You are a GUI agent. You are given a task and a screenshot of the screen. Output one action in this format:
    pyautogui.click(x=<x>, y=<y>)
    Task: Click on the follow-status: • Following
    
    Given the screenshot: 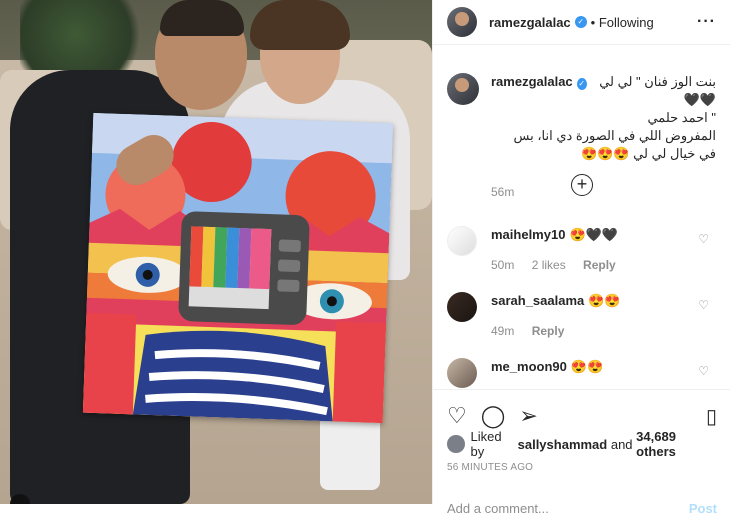 What is the action you would take?
    pyautogui.click(x=622, y=22)
    